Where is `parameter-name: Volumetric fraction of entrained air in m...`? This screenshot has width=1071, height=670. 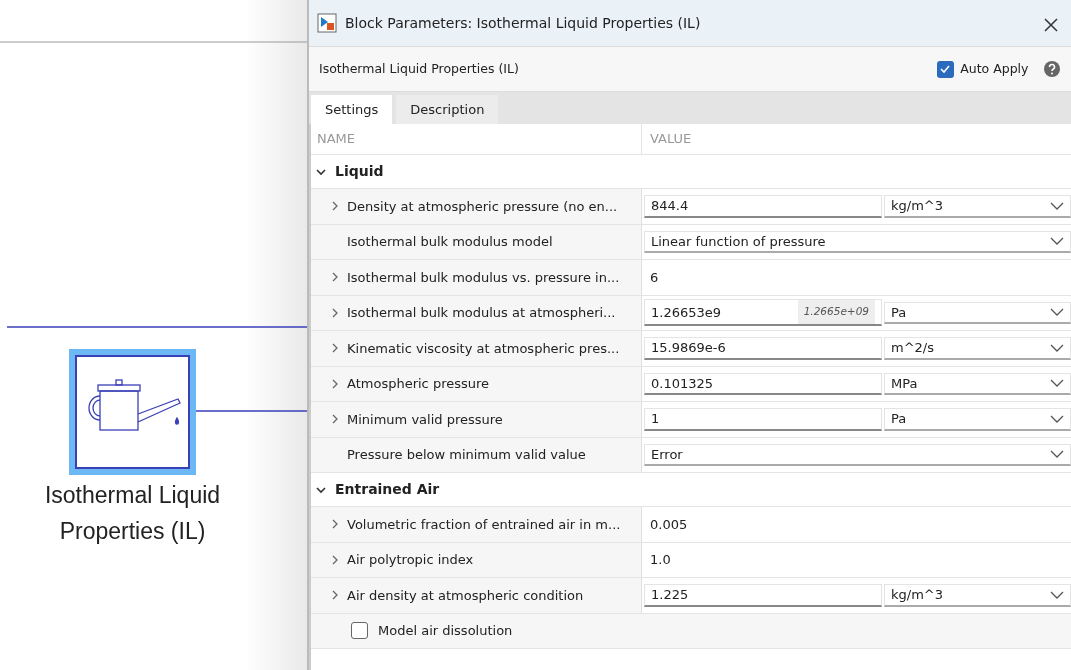 parameter-name: Volumetric fraction of entrained air in m... is located at coordinates (484, 524).